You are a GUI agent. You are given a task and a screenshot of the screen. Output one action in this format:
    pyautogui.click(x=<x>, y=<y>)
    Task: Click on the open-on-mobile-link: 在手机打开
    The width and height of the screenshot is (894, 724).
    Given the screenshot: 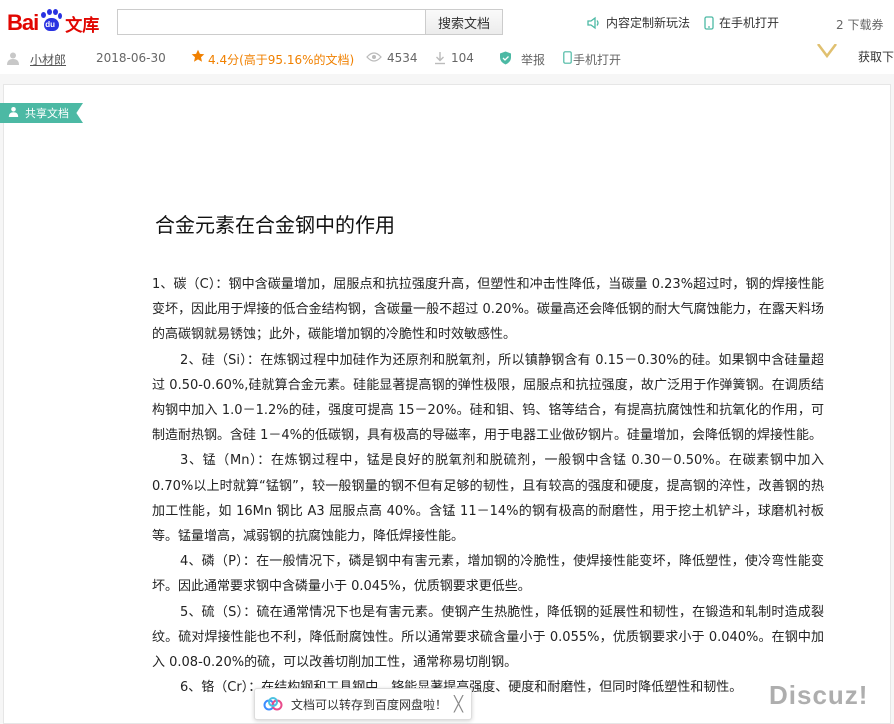 What is the action you would take?
    pyautogui.click(x=741, y=22)
    